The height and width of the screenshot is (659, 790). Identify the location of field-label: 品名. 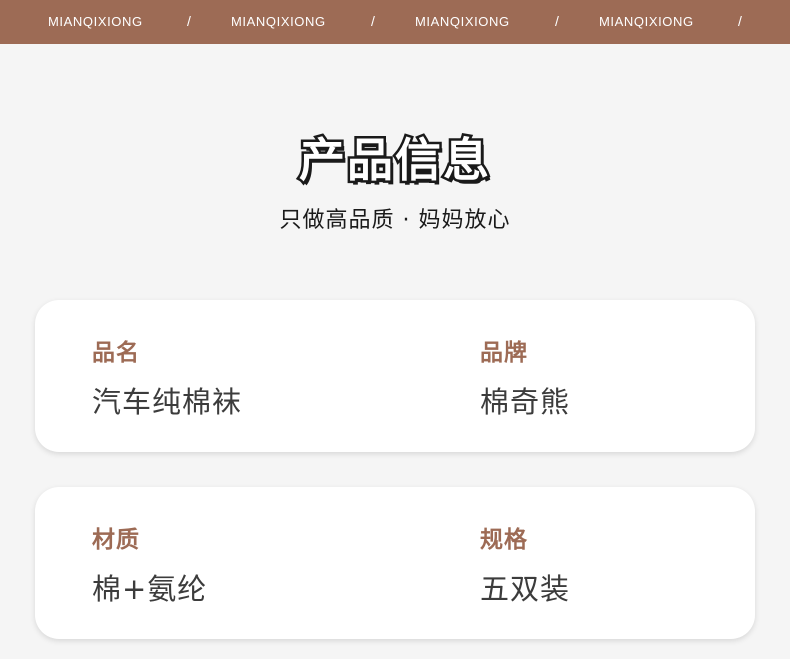
(116, 353).